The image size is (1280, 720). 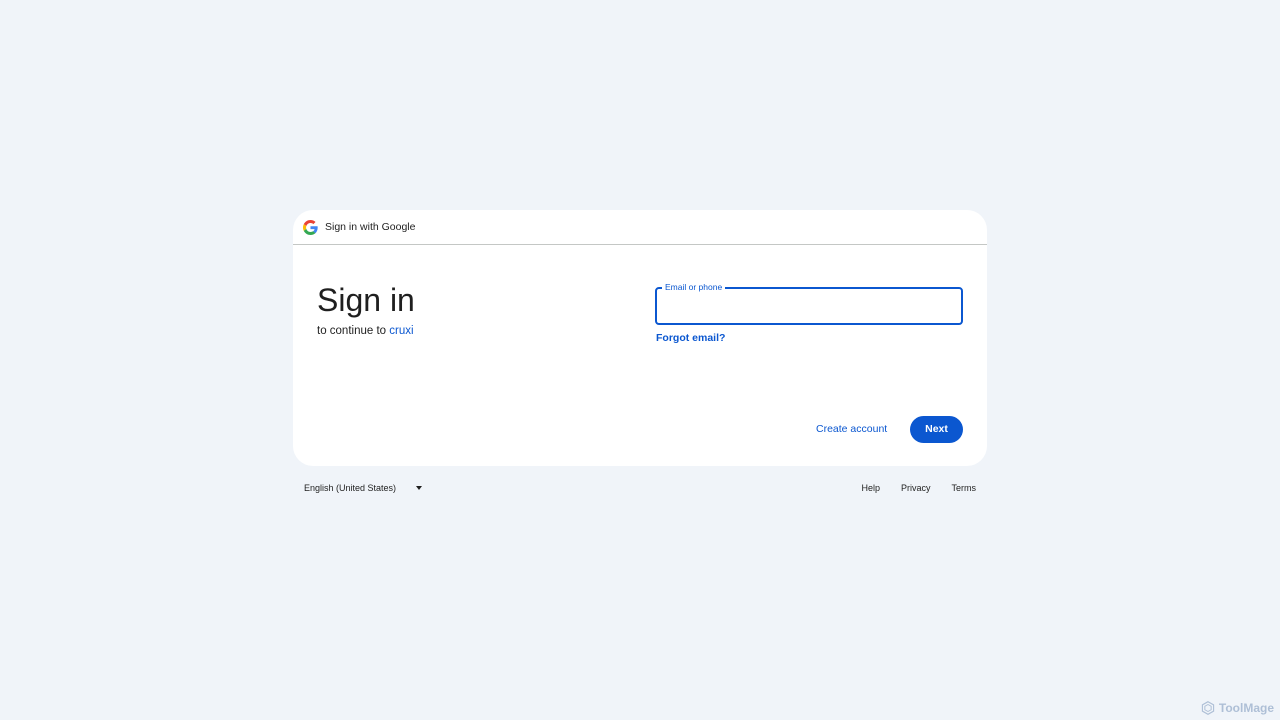 What do you see at coordinates (694, 287) in the screenshot?
I see `email-field-label: Email or phone` at bounding box center [694, 287].